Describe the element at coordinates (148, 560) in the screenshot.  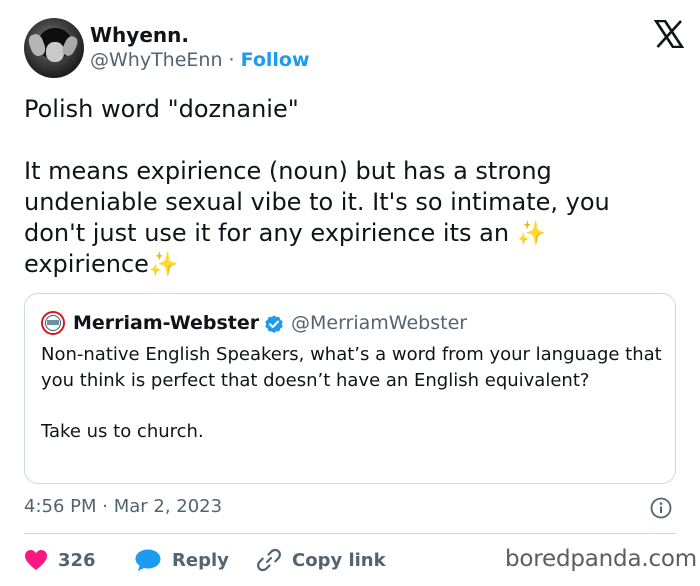
I see `speech-bubble-icon` at that location.